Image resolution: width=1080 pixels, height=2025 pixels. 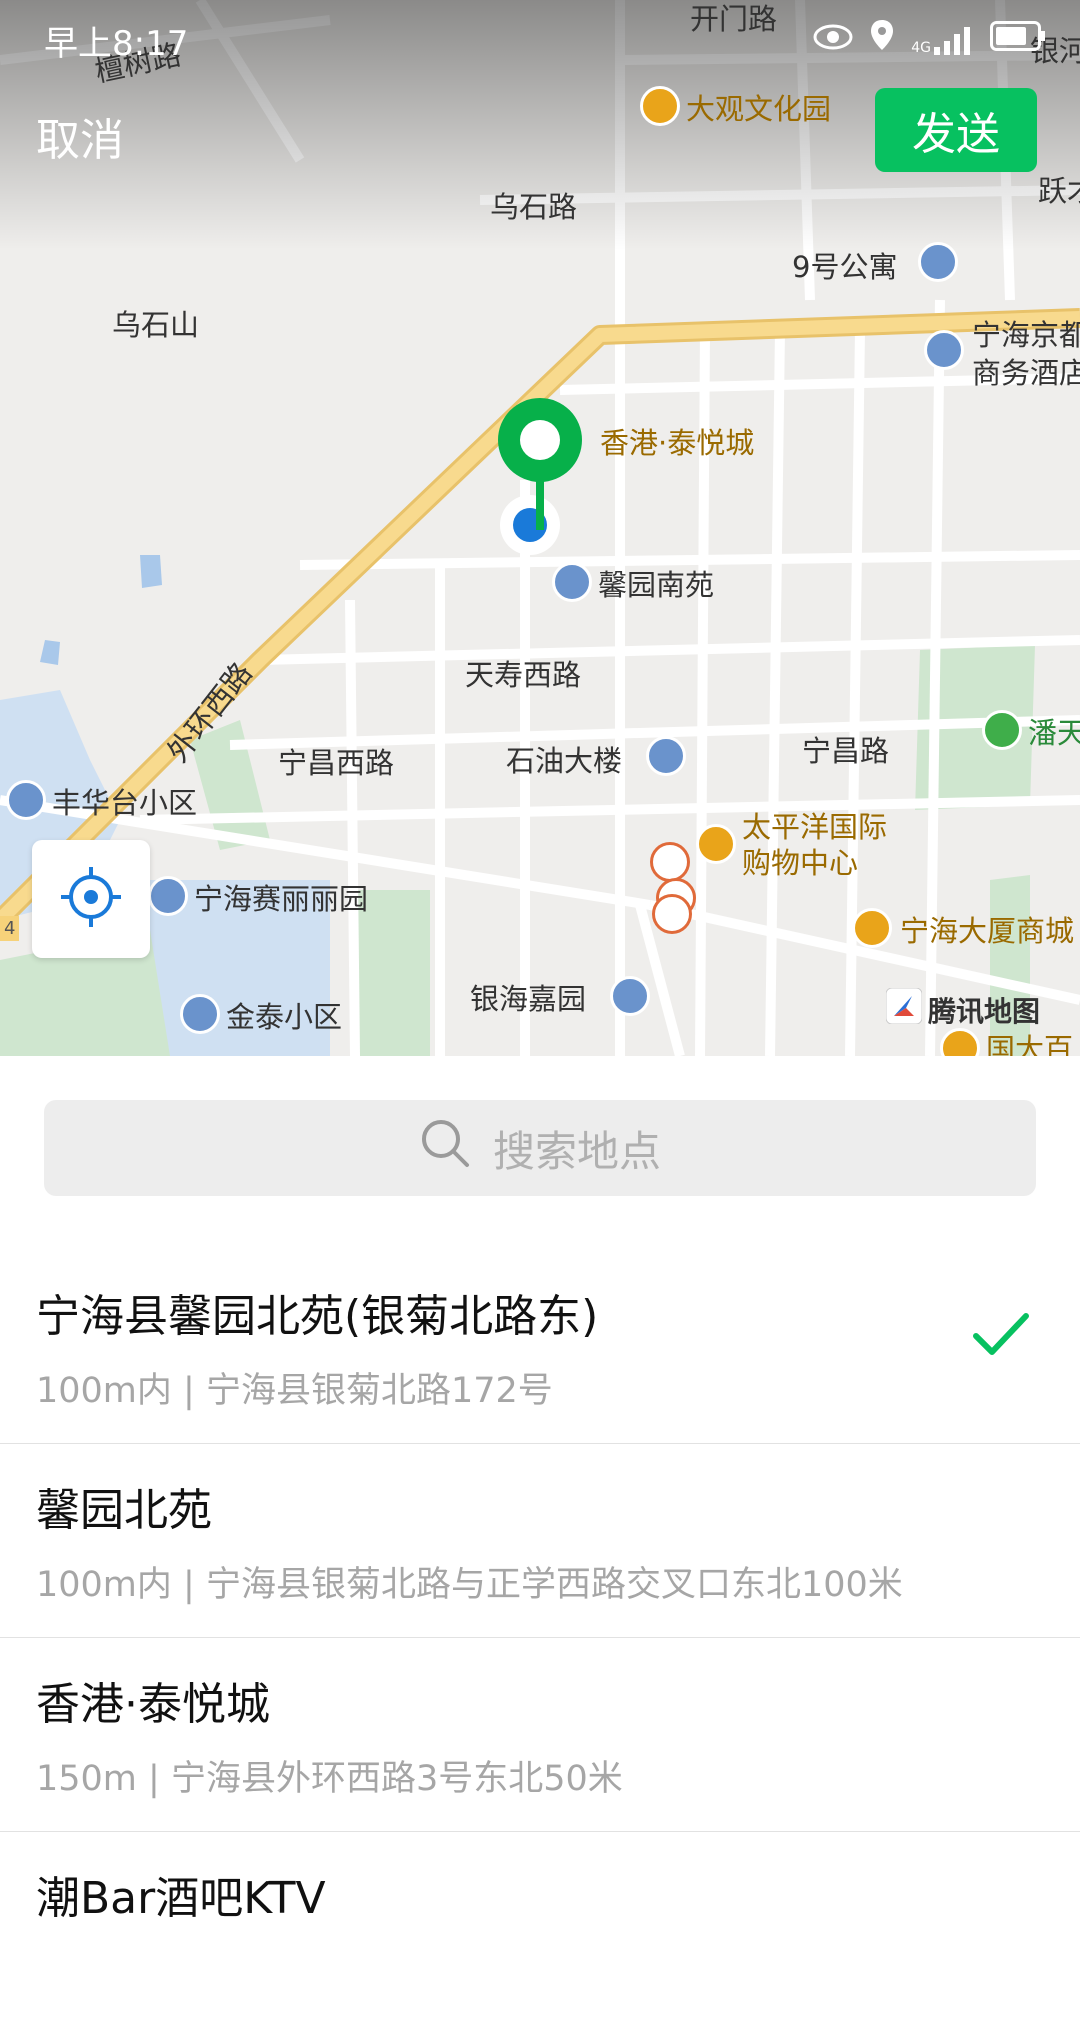 What do you see at coordinates (153, 1704) in the screenshot?
I see `place-name: 香港·泰悦城` at bounding box center [153, 1704].